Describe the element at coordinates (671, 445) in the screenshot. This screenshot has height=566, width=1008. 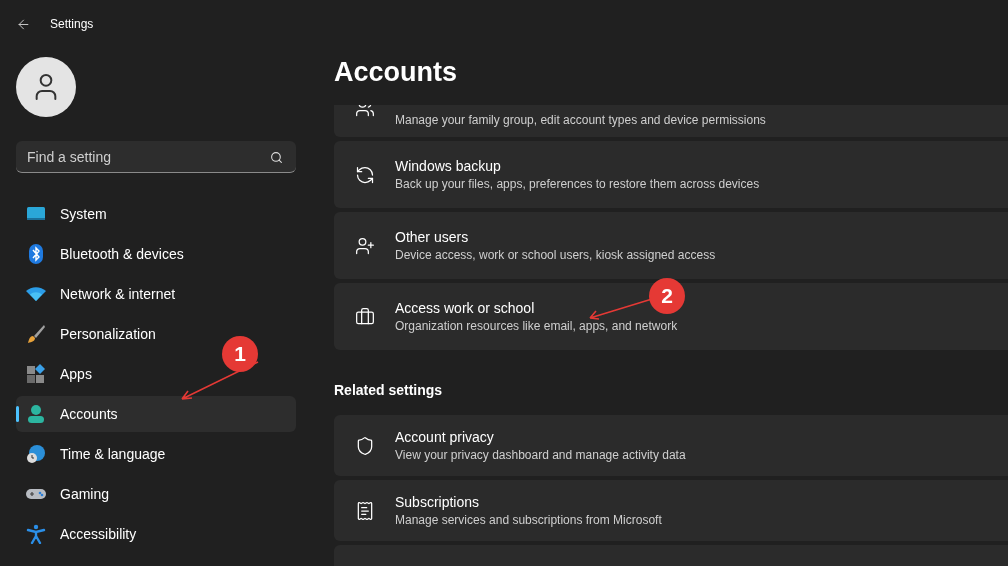
I see `settings-card: Account privacy View your privacy dashboard and manage activity data` at that location.